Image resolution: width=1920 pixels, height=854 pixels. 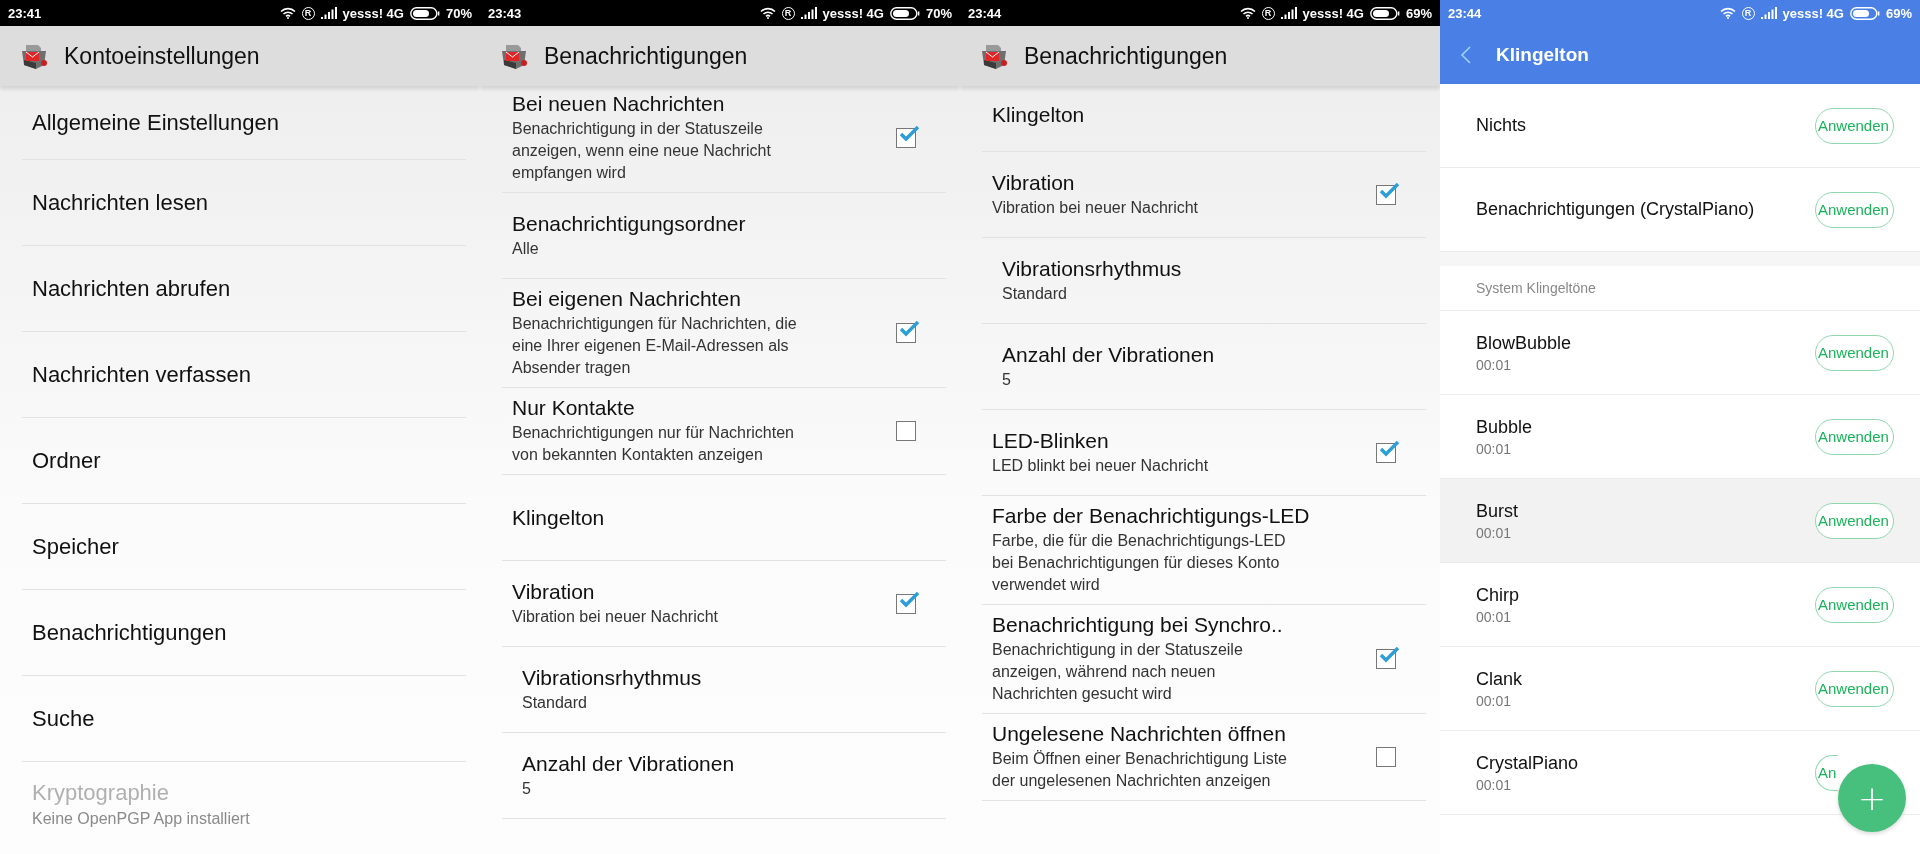 What do you see at coordinates (101, 793) in the screenshot?
I see `setting-title: Kryptographie` at bounding box center [101, 793].